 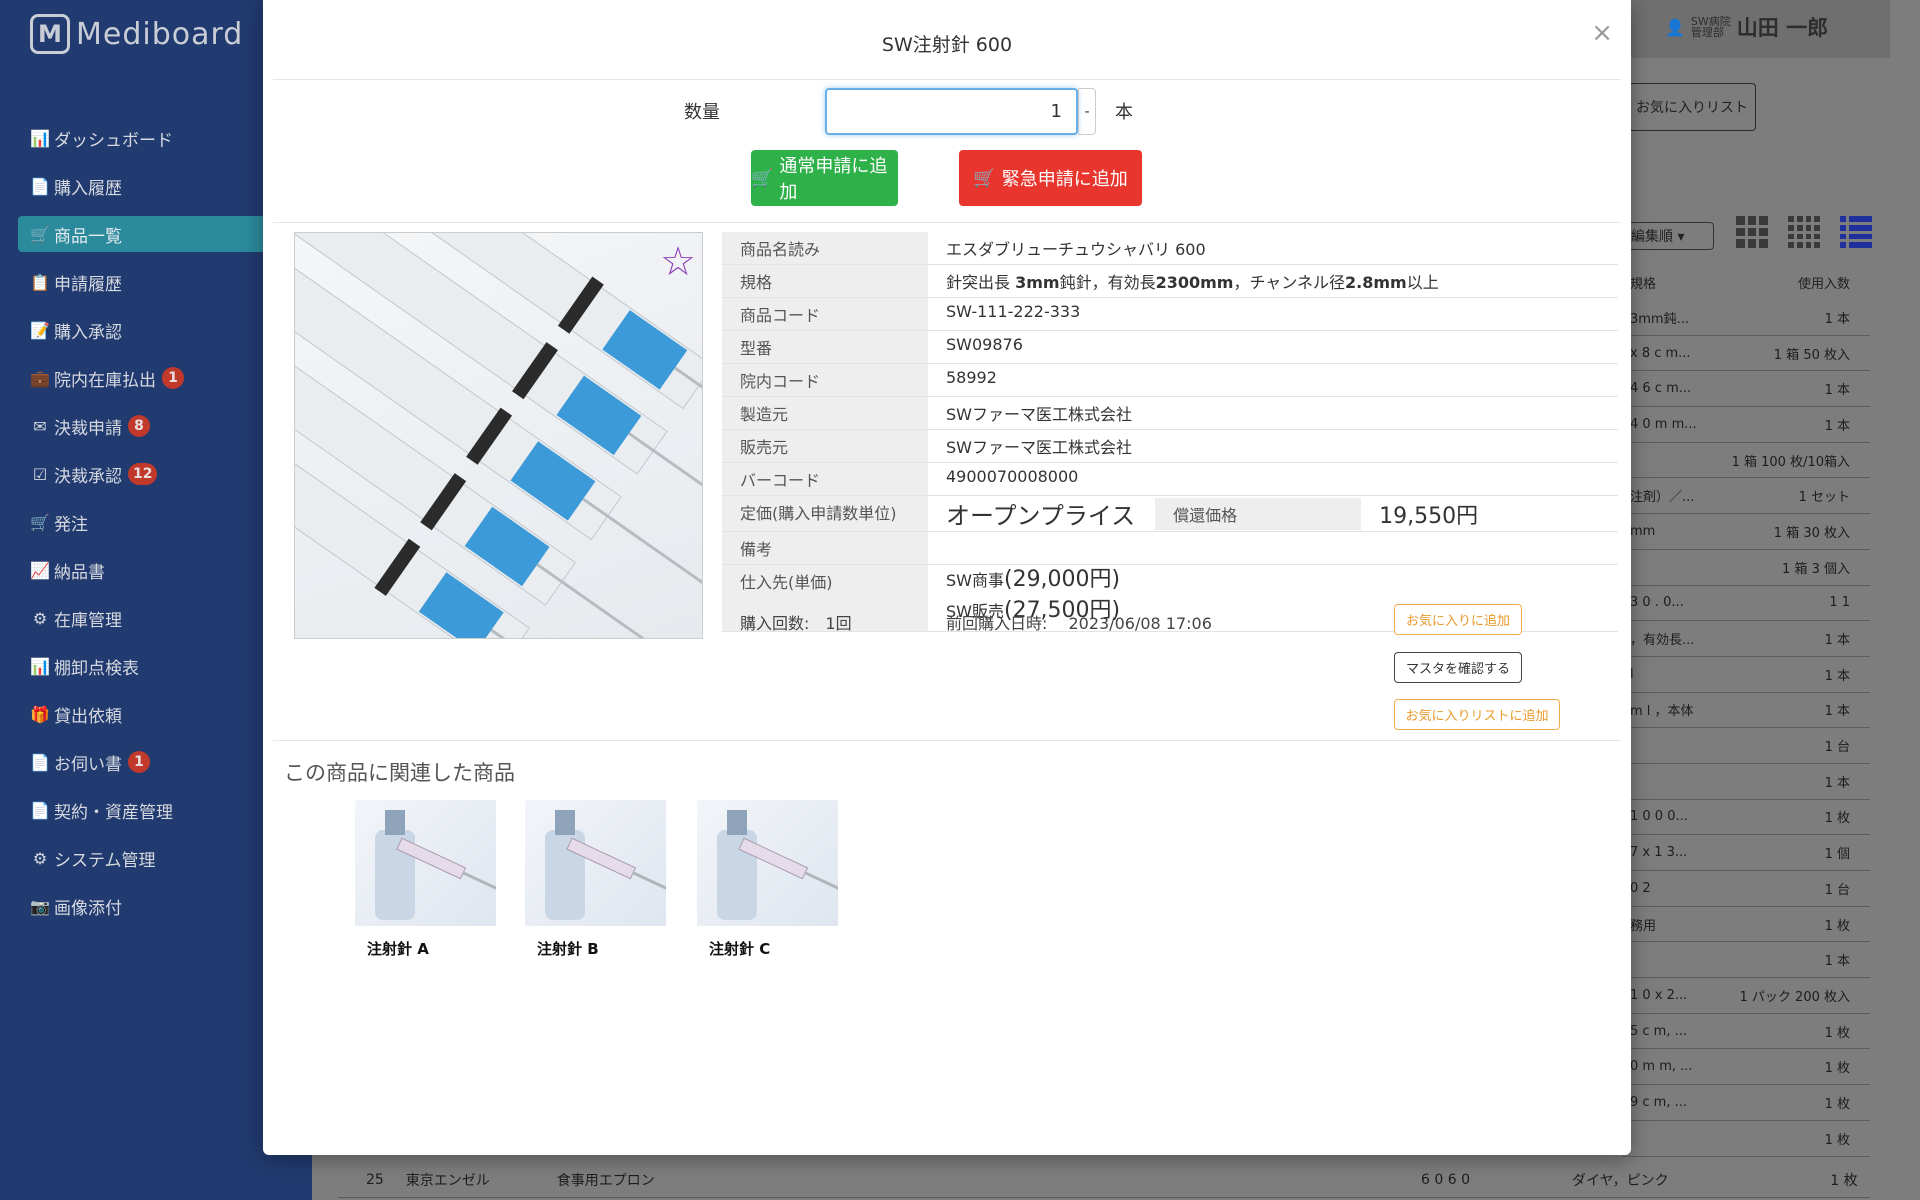 What do you see at coordinates (1782, 28) in the screenshot?
I see `user-name: 山田 一郎` at bounding box center [1782, 28].